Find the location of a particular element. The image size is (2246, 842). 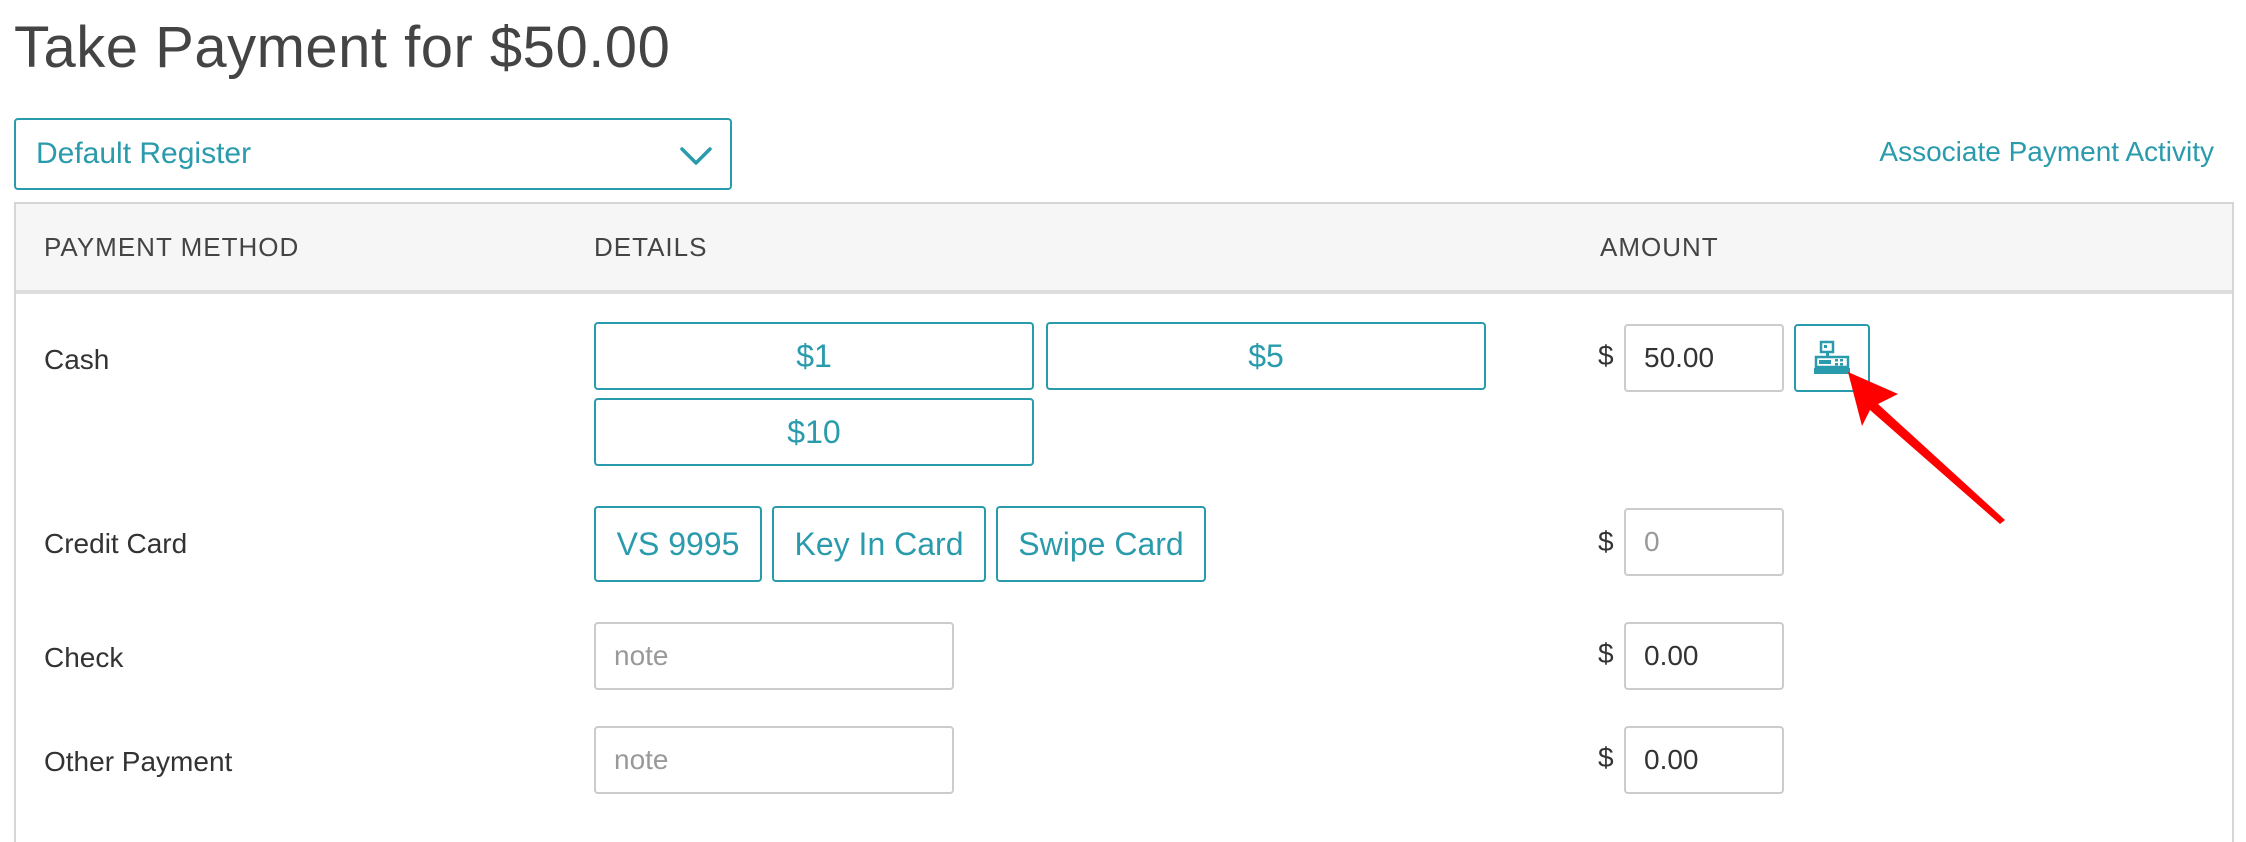

check-note-input is located at coordinates (774, 656).